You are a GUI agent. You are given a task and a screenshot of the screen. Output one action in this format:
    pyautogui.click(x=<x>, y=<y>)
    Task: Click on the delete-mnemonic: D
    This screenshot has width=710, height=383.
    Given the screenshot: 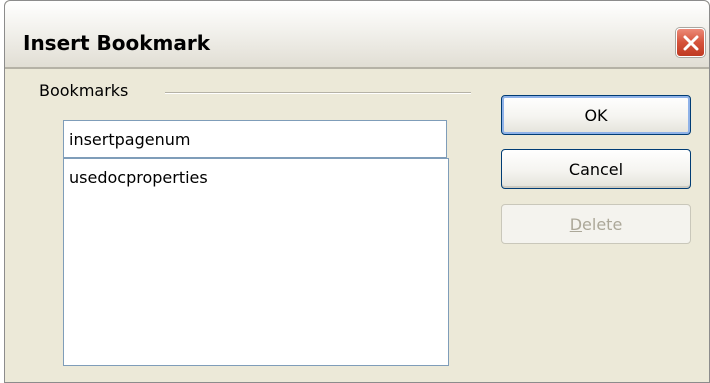 What is the action you would take?
    pyautogui.click(x=576, y=224)
    